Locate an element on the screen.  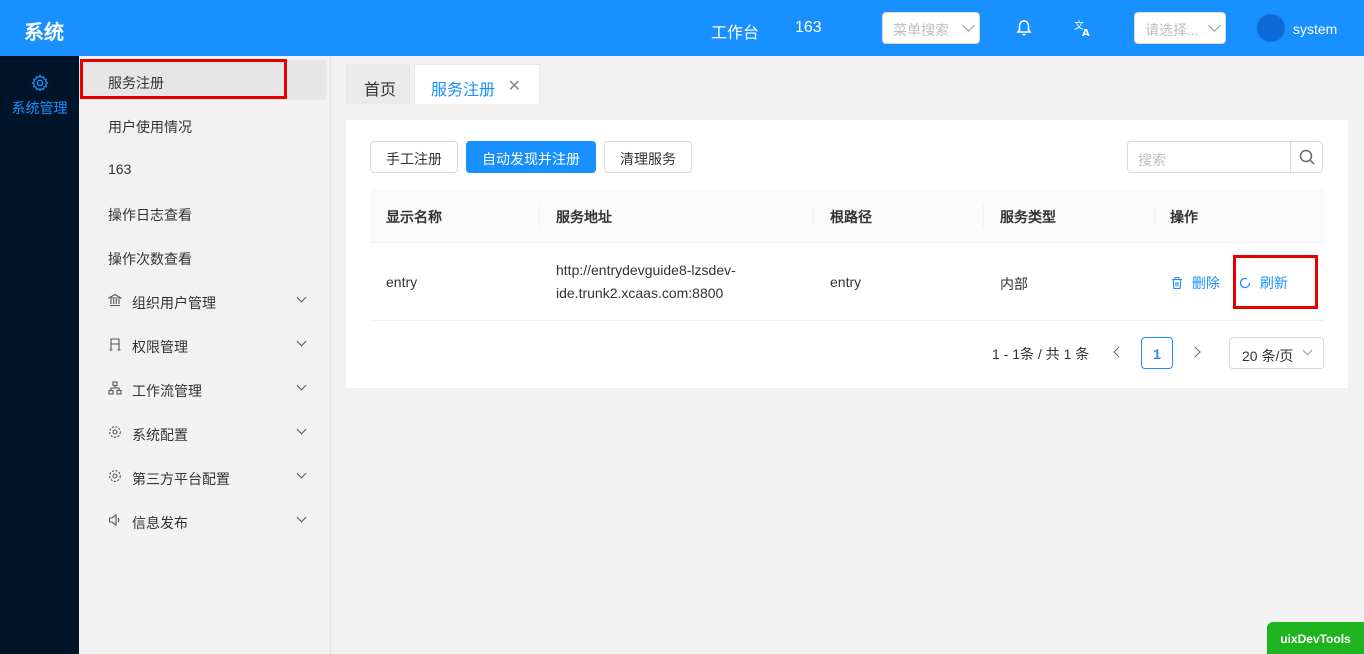
column-header: 服务类型 is located at coordinates (1028, 217).